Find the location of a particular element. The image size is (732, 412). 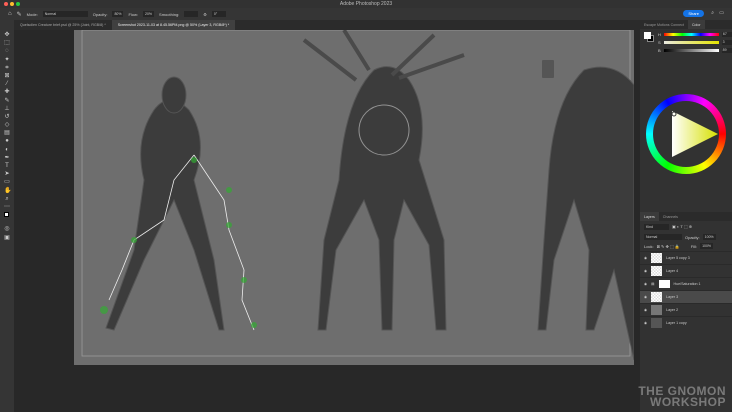

zoom-tool-icon: ⌕ is located at coordinates (7, 199).